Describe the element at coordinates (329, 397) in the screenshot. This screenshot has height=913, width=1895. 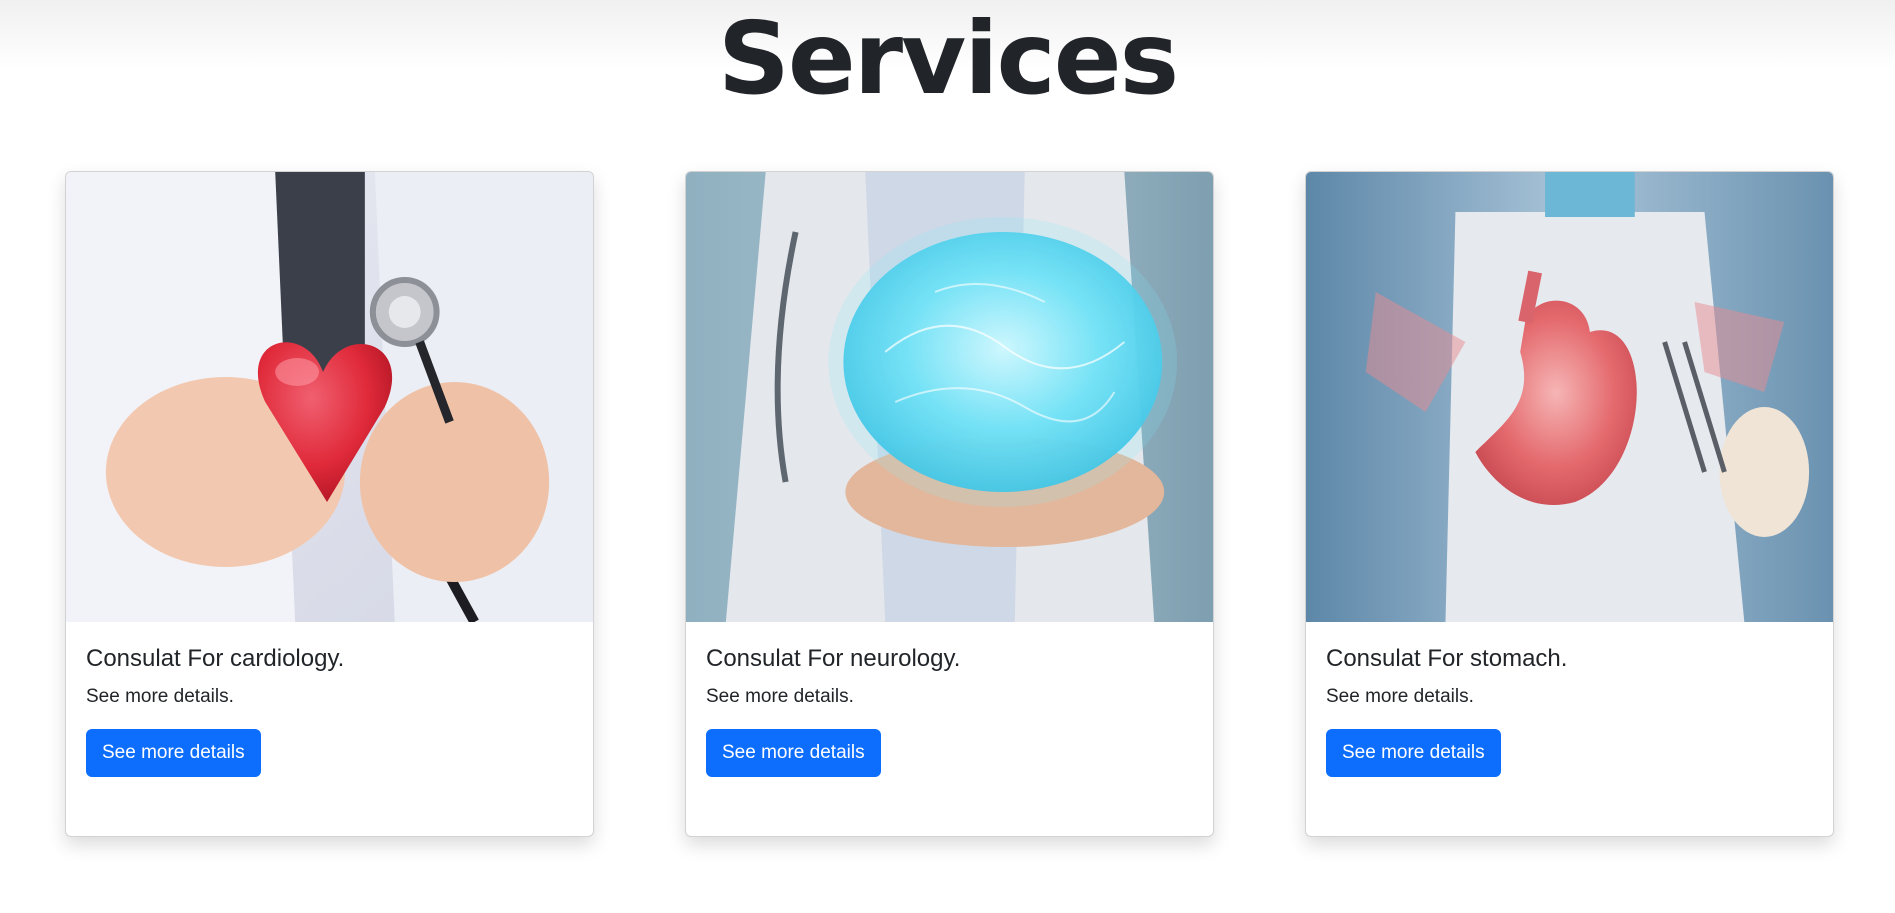
I see `heart-stethoscope-image` at that location.